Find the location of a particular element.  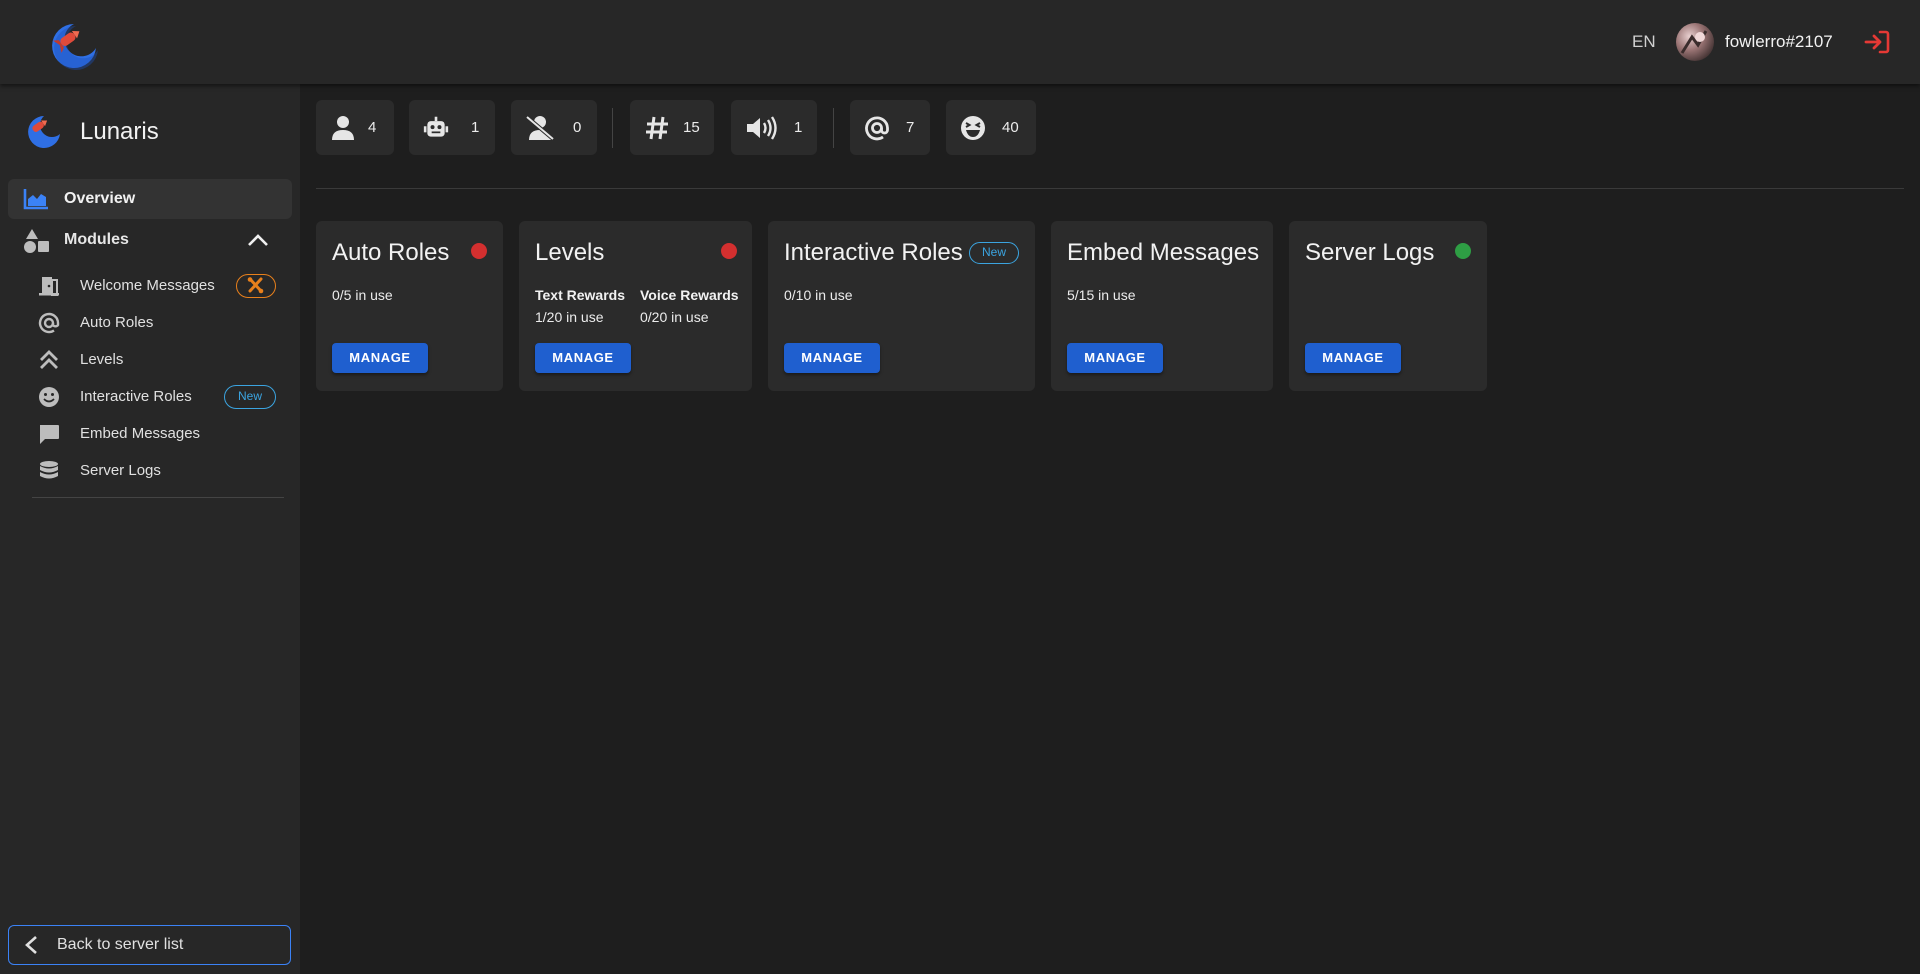

language-selector: EN is located at coordinates (1644, 42).